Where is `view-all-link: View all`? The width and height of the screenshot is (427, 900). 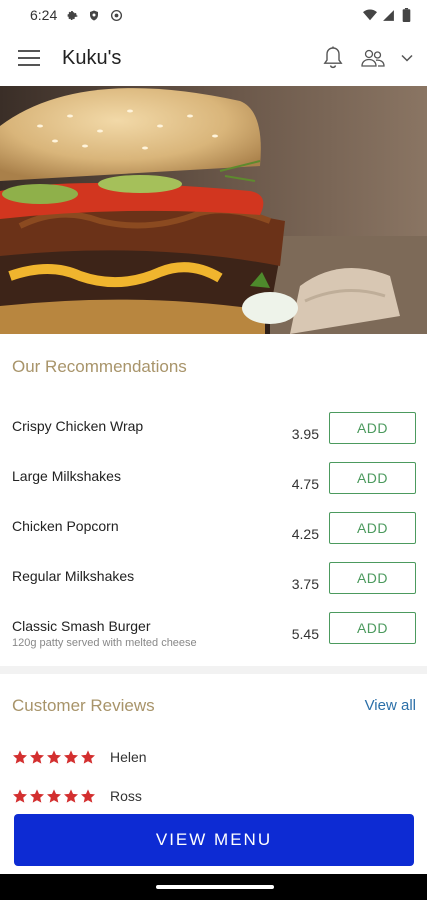
view-all-link: View all is located at coordinates (390, 705).